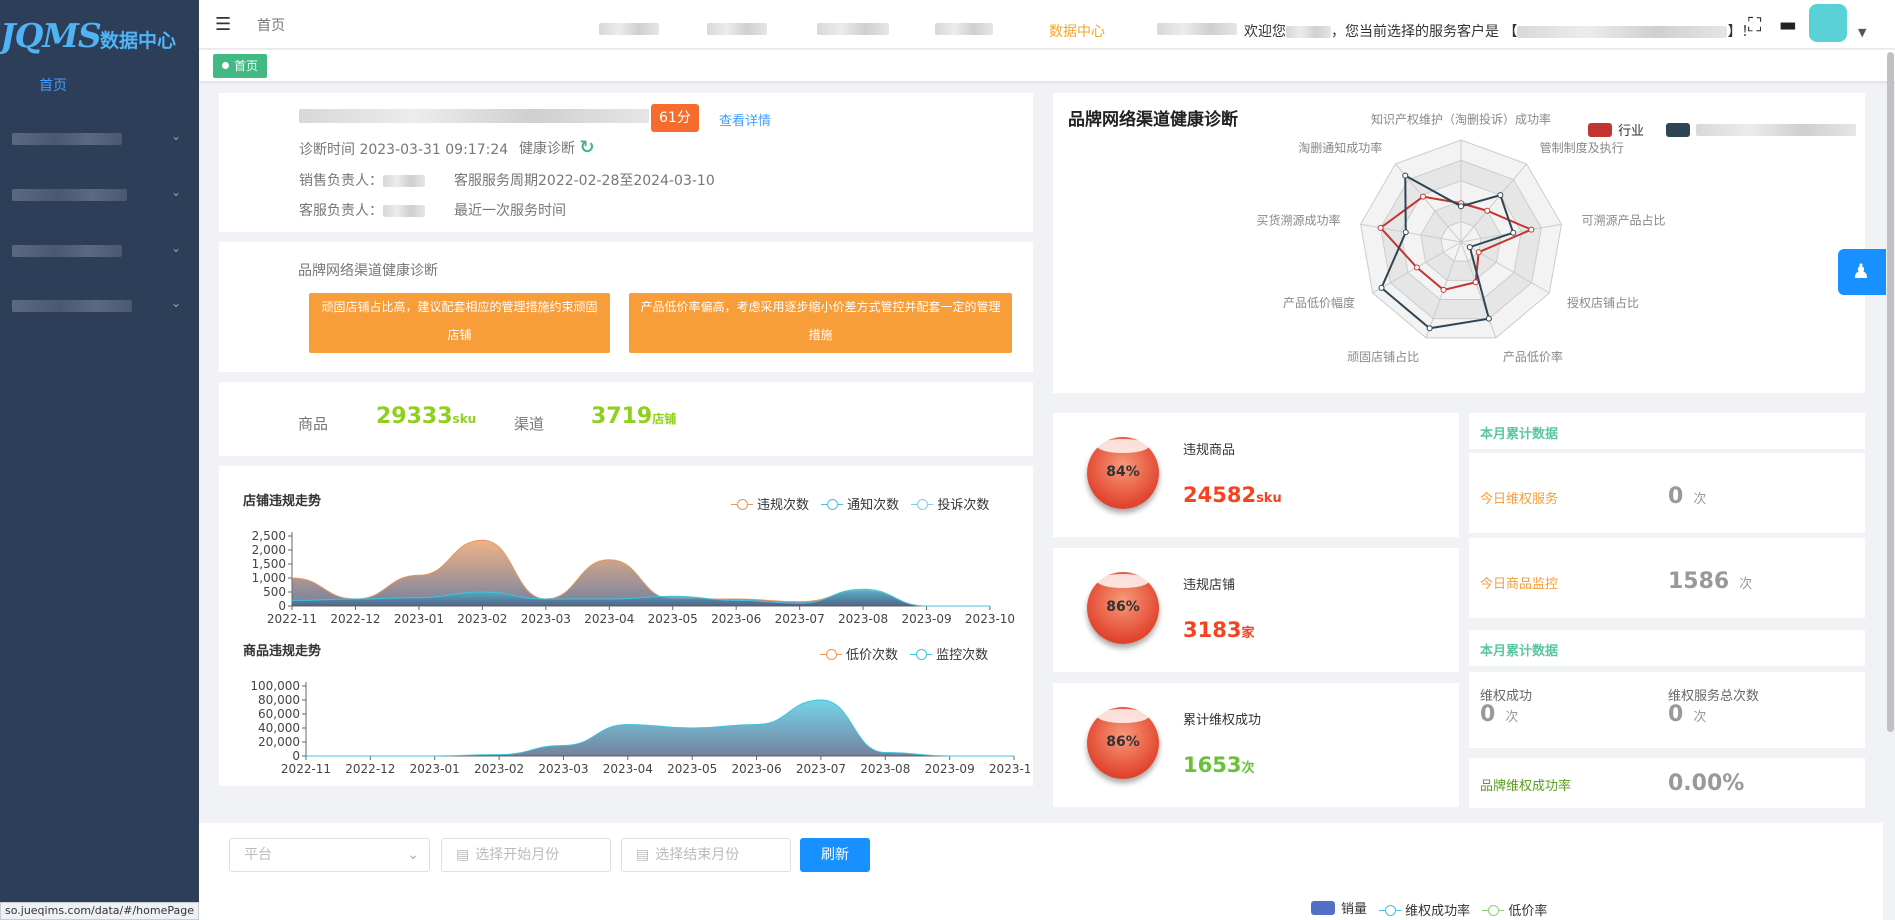  Describe the element at coordinates (510, 211) in the screenshot. I see `last-service-time: 最近一次服务时间` at that location.